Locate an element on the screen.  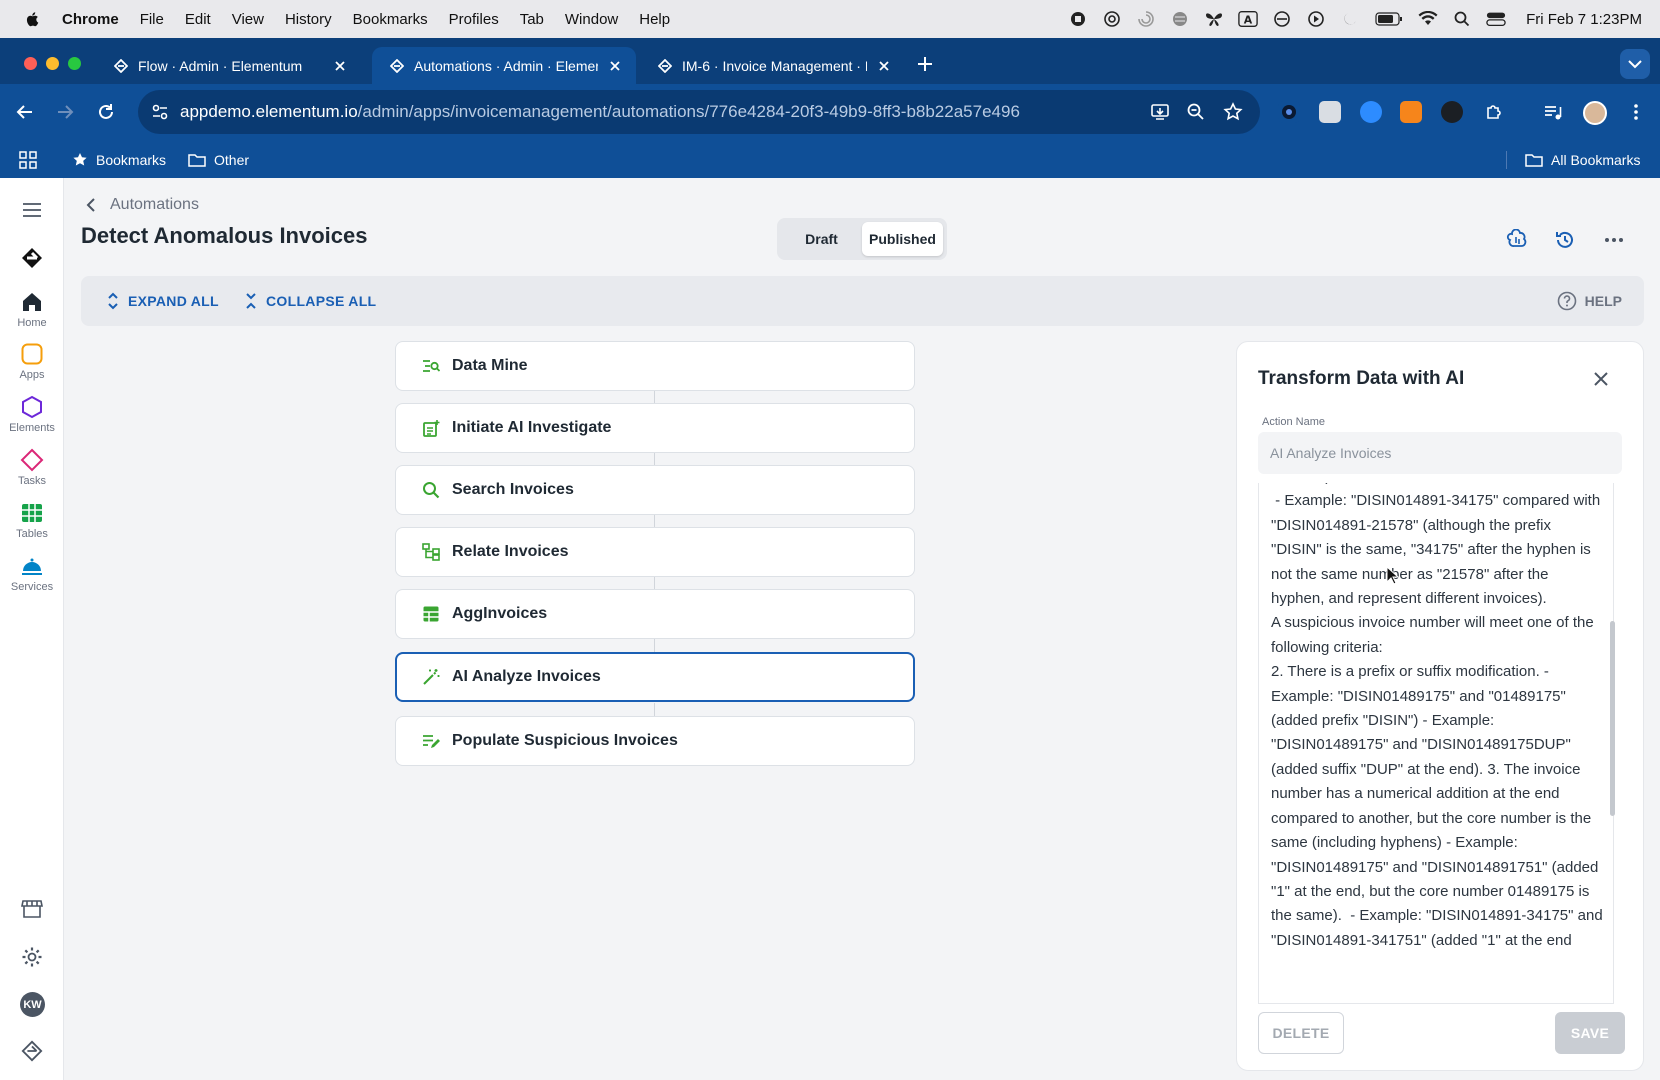
openai-icon is located at coordinates (1112, 19).